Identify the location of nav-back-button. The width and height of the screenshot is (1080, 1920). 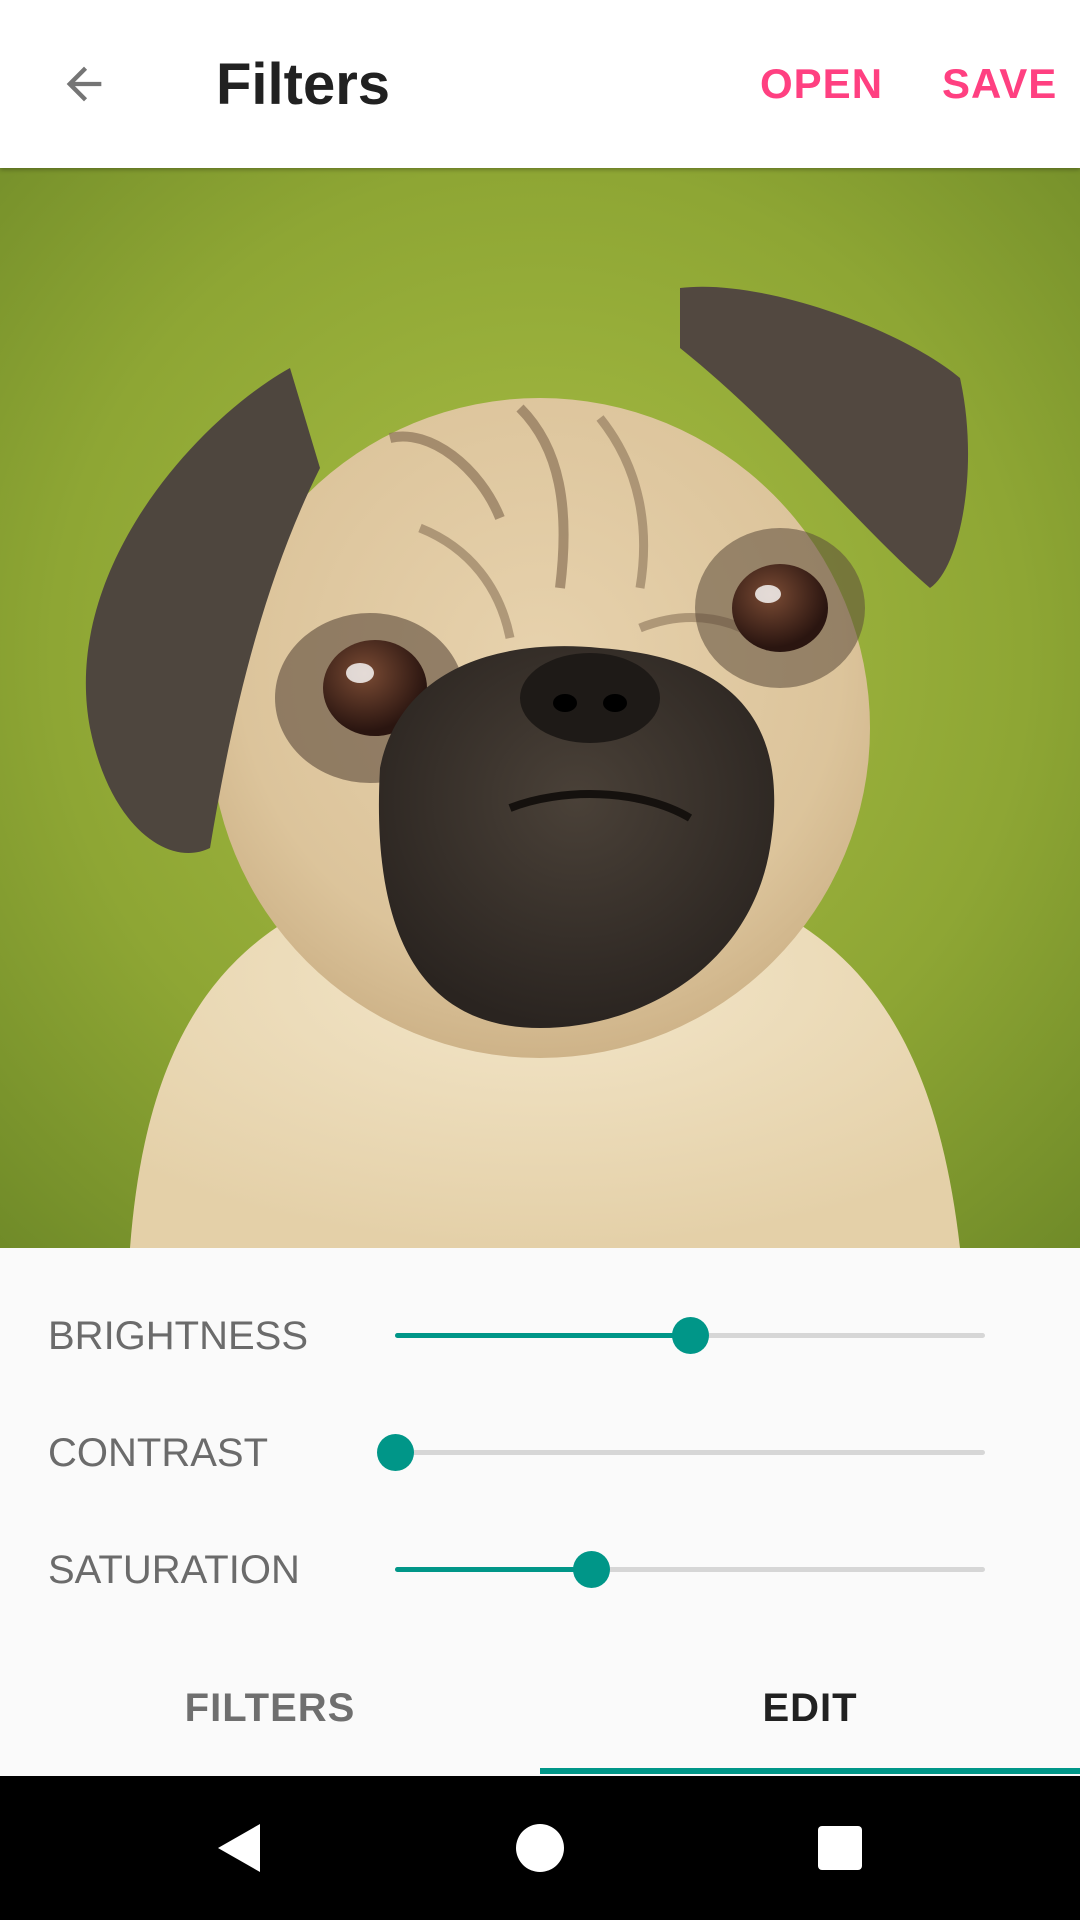
(240, 1848).